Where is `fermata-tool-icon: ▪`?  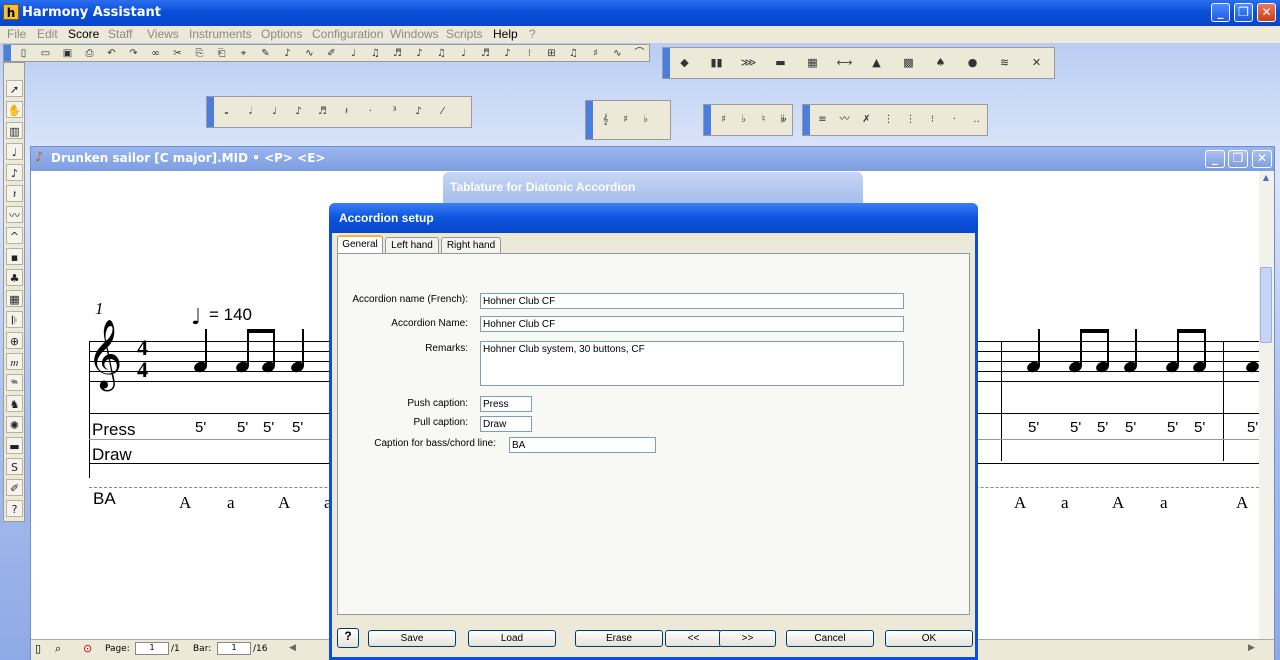 fermata-tool-icon: ▪ is located at coordinates (14, 256).